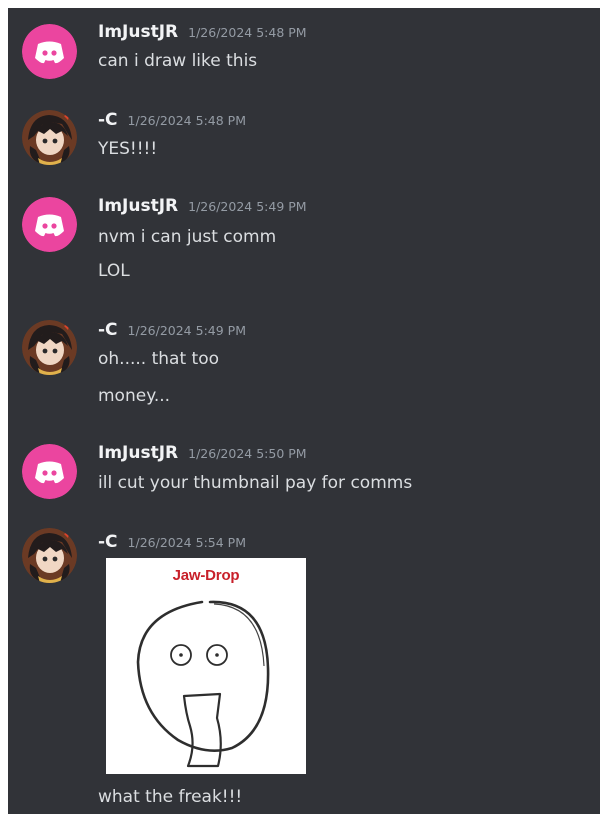 The image size is (600, 814). I want to click on anime-character-avatar, so click(49, 555).